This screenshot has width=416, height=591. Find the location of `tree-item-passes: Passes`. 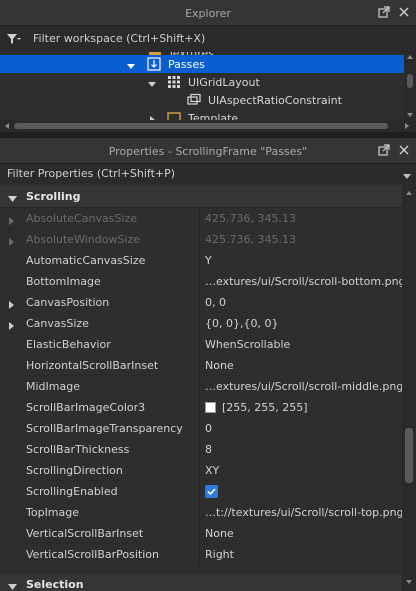

tree-item-passes: Passes is located at coordinates (202, 64).